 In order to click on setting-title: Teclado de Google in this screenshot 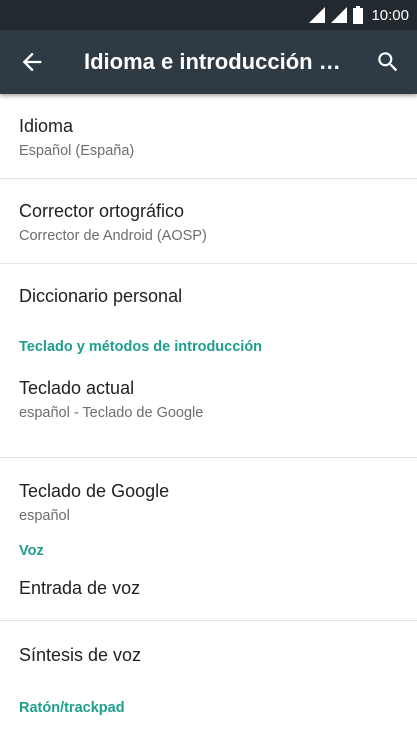, I will do `click(94, 491)`.